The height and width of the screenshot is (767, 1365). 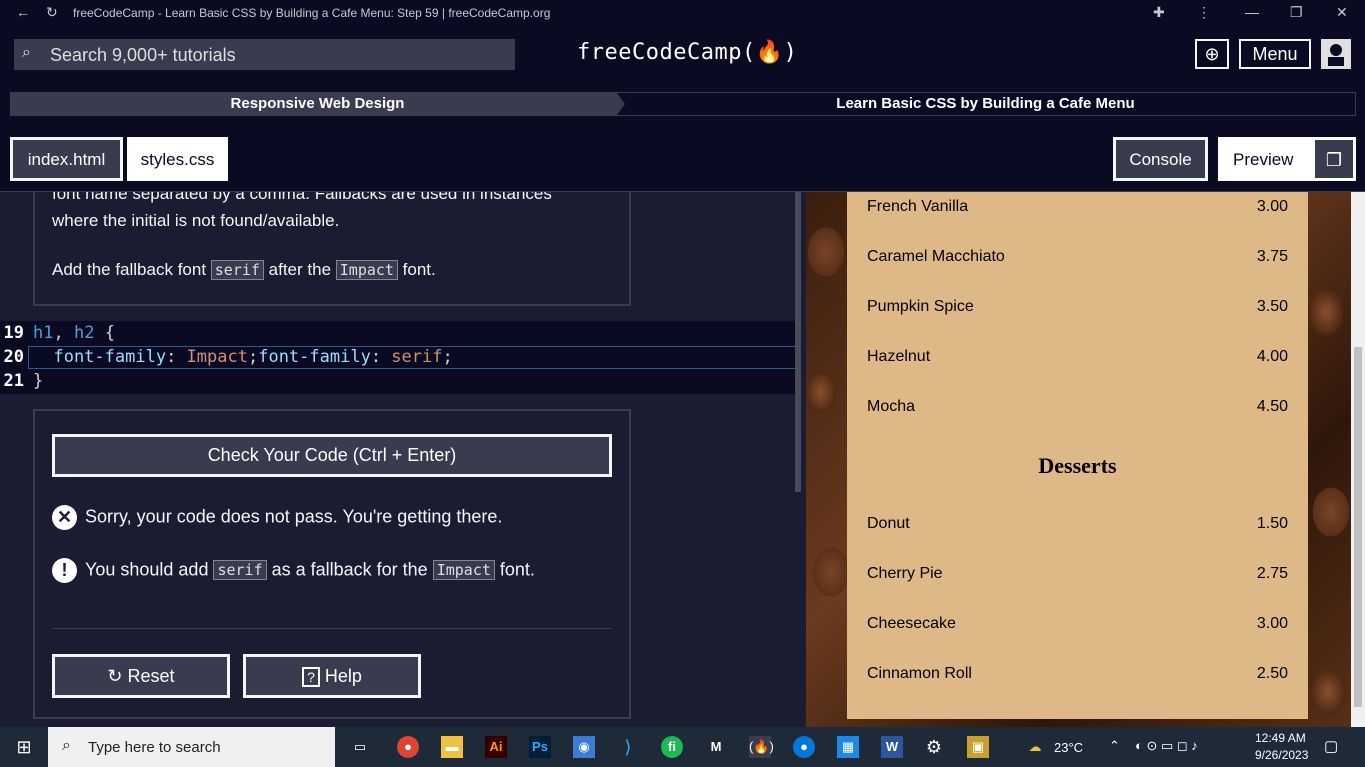 I want to click on photoshop-icon: Ps, so click(x=540, y=747).